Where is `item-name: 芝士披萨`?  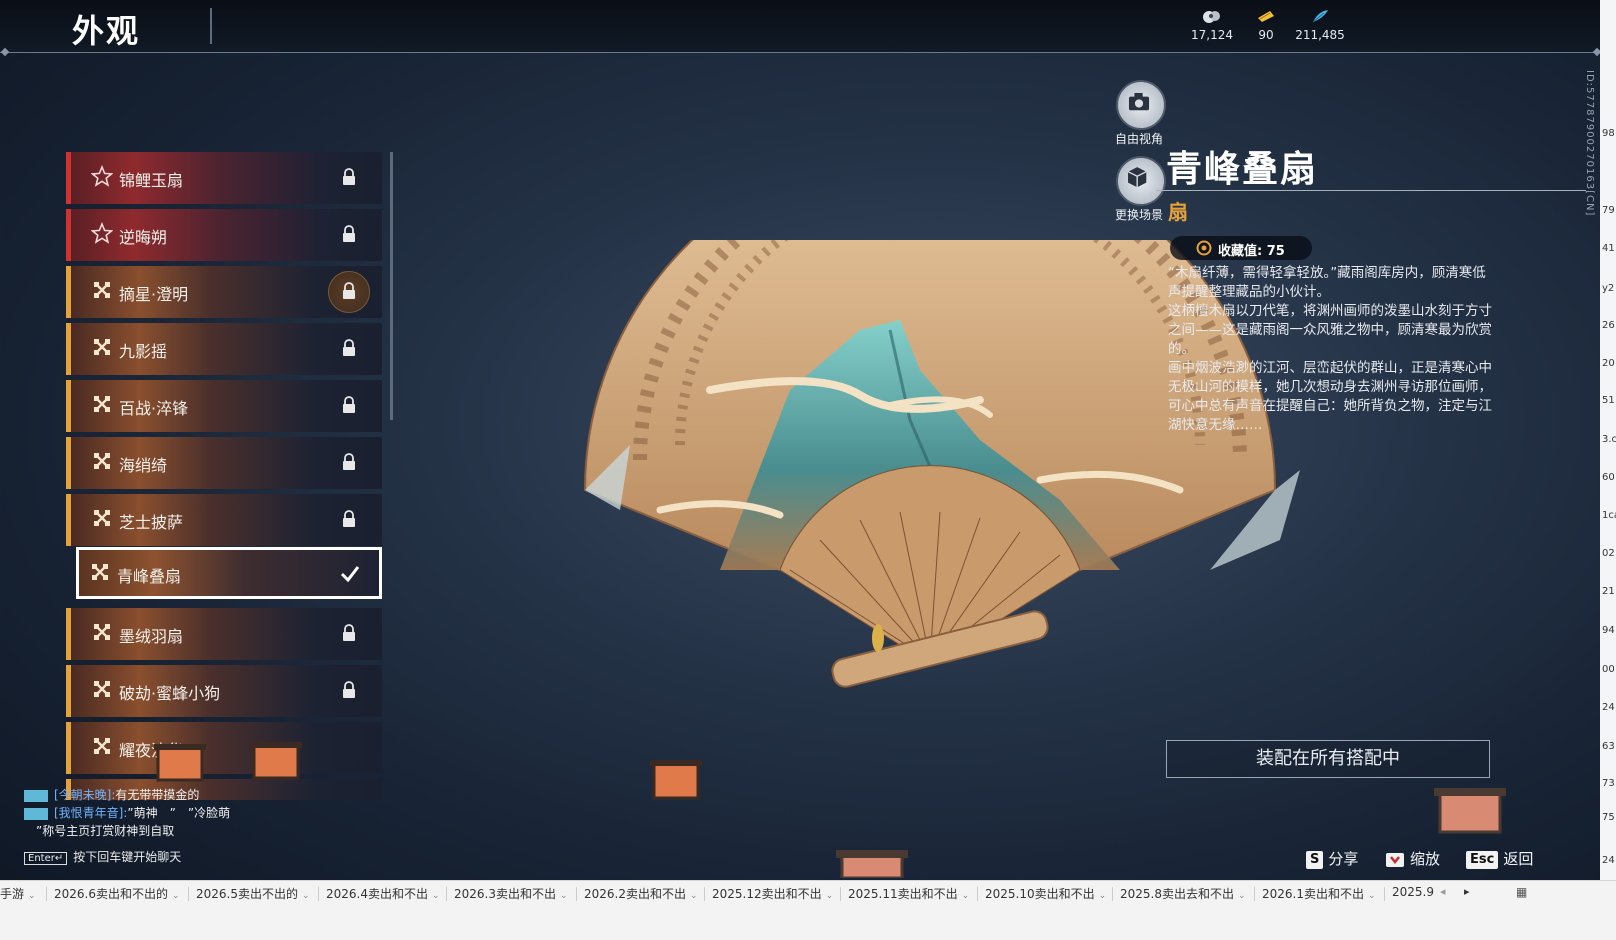
item-name: 芝士披萨 is located at coordinates (151, 522).